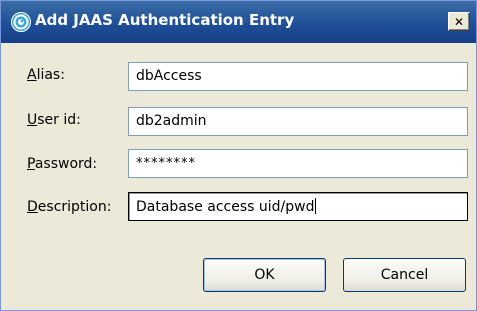  Describe the element at coordinates (166, 163) in the screenshot. I see `password-value: ********` at that location.